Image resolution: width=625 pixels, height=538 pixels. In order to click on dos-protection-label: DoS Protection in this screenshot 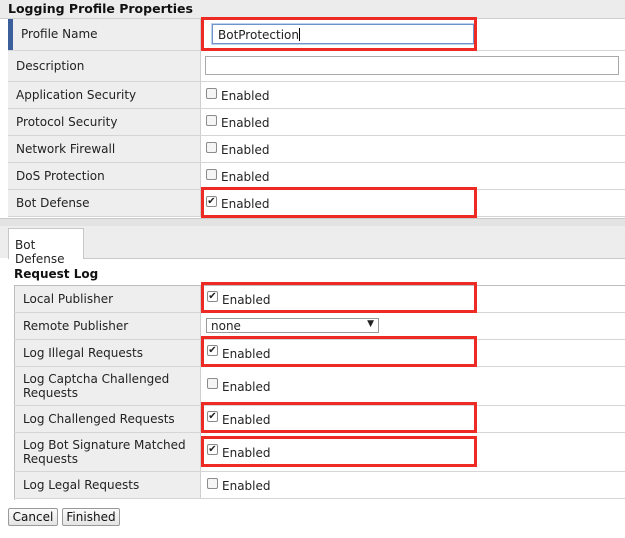, I will do `click(60, 176)`.